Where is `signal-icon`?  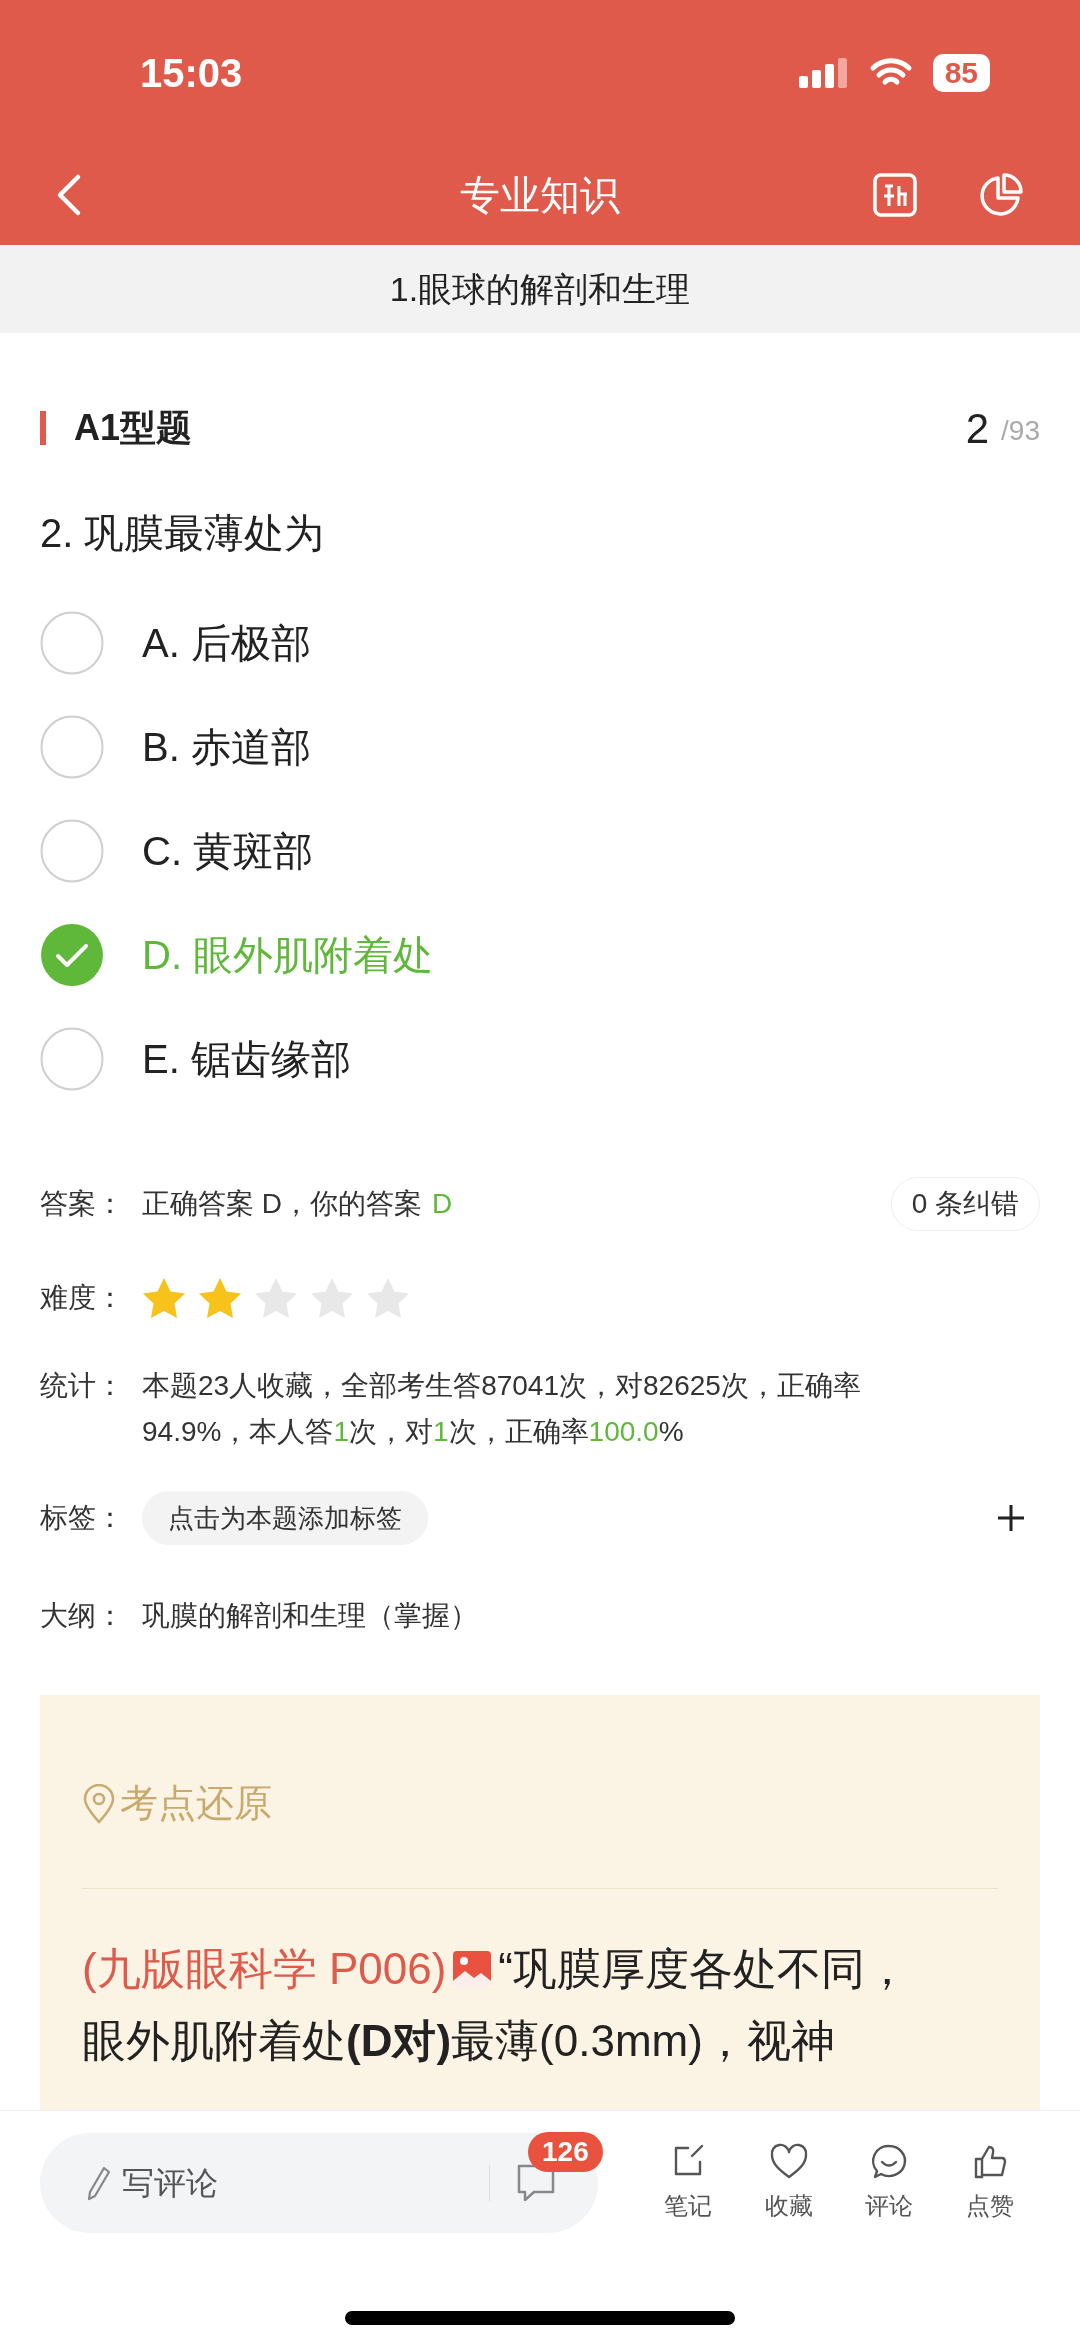
signal-icon is located at coordinates (823, 72).